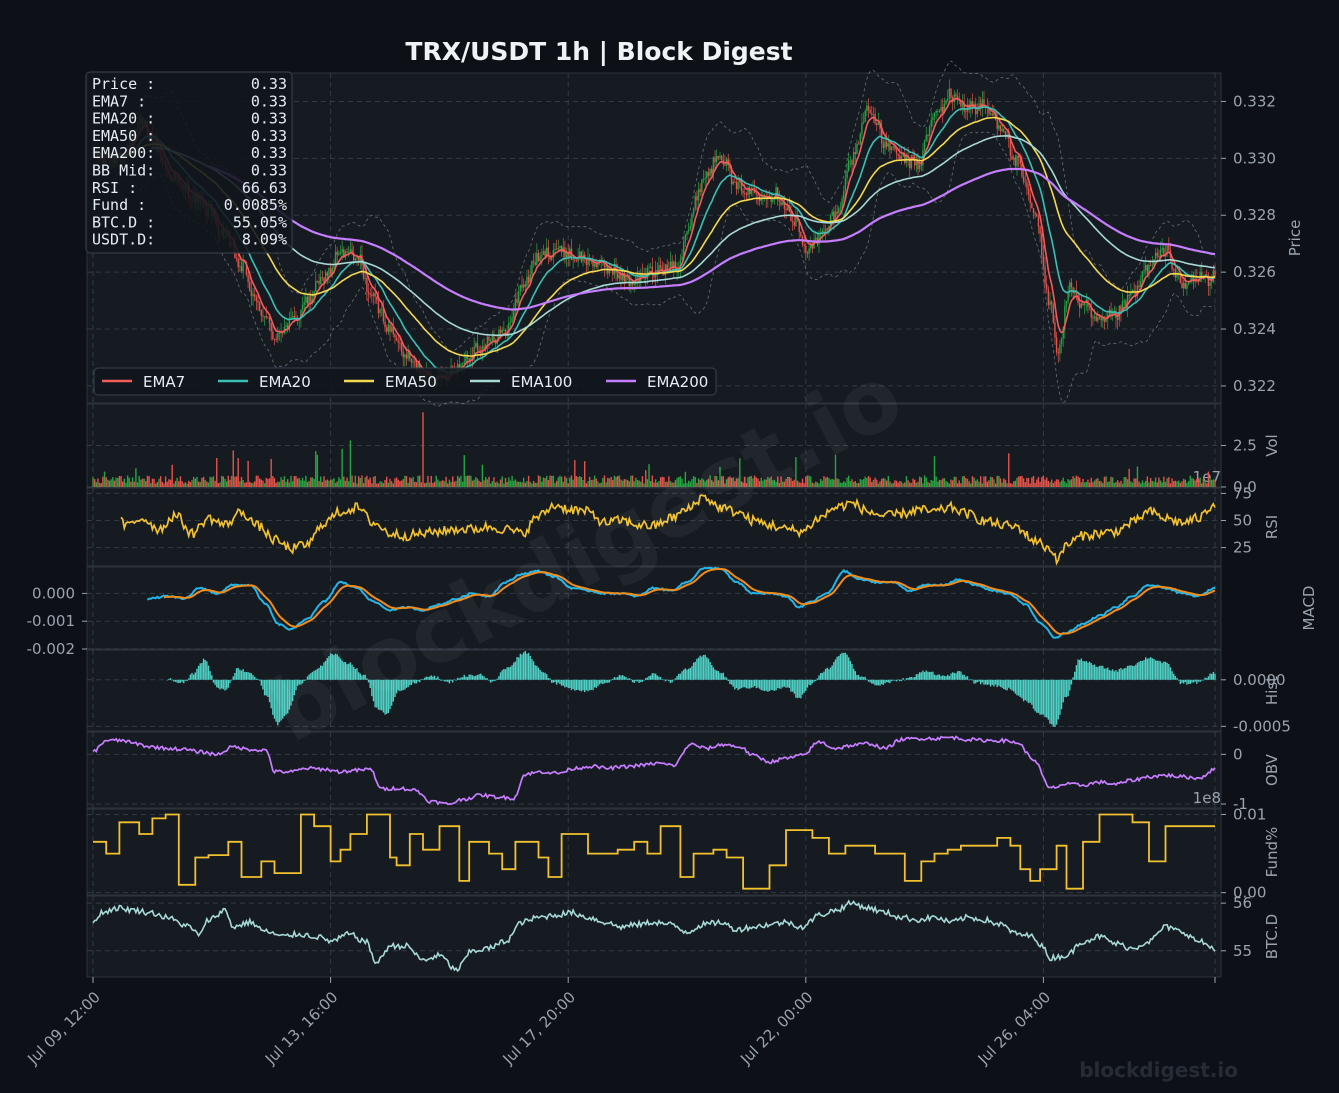 The image size is (1339, 1093). Describe the element at coordinates (654, 852) in the screenshot. I see `panel-frame` at that location.